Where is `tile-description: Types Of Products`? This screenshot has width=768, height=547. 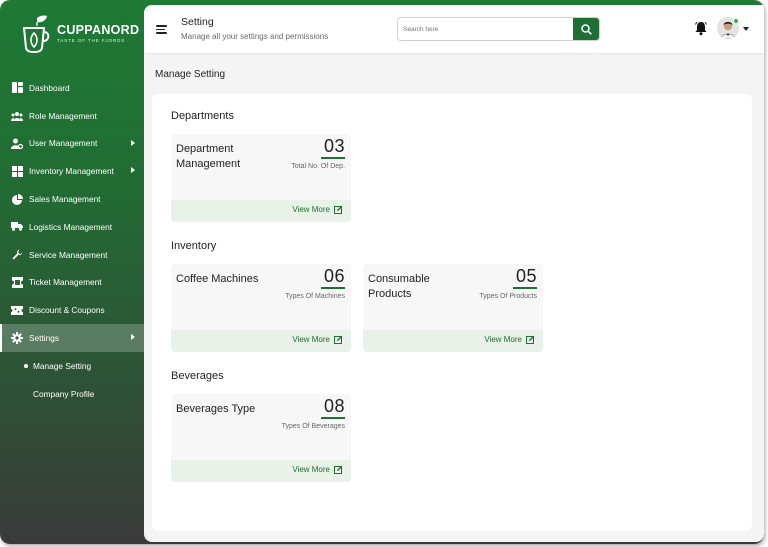 tile-description: Types Of Products is located at coordinates (508, 296).